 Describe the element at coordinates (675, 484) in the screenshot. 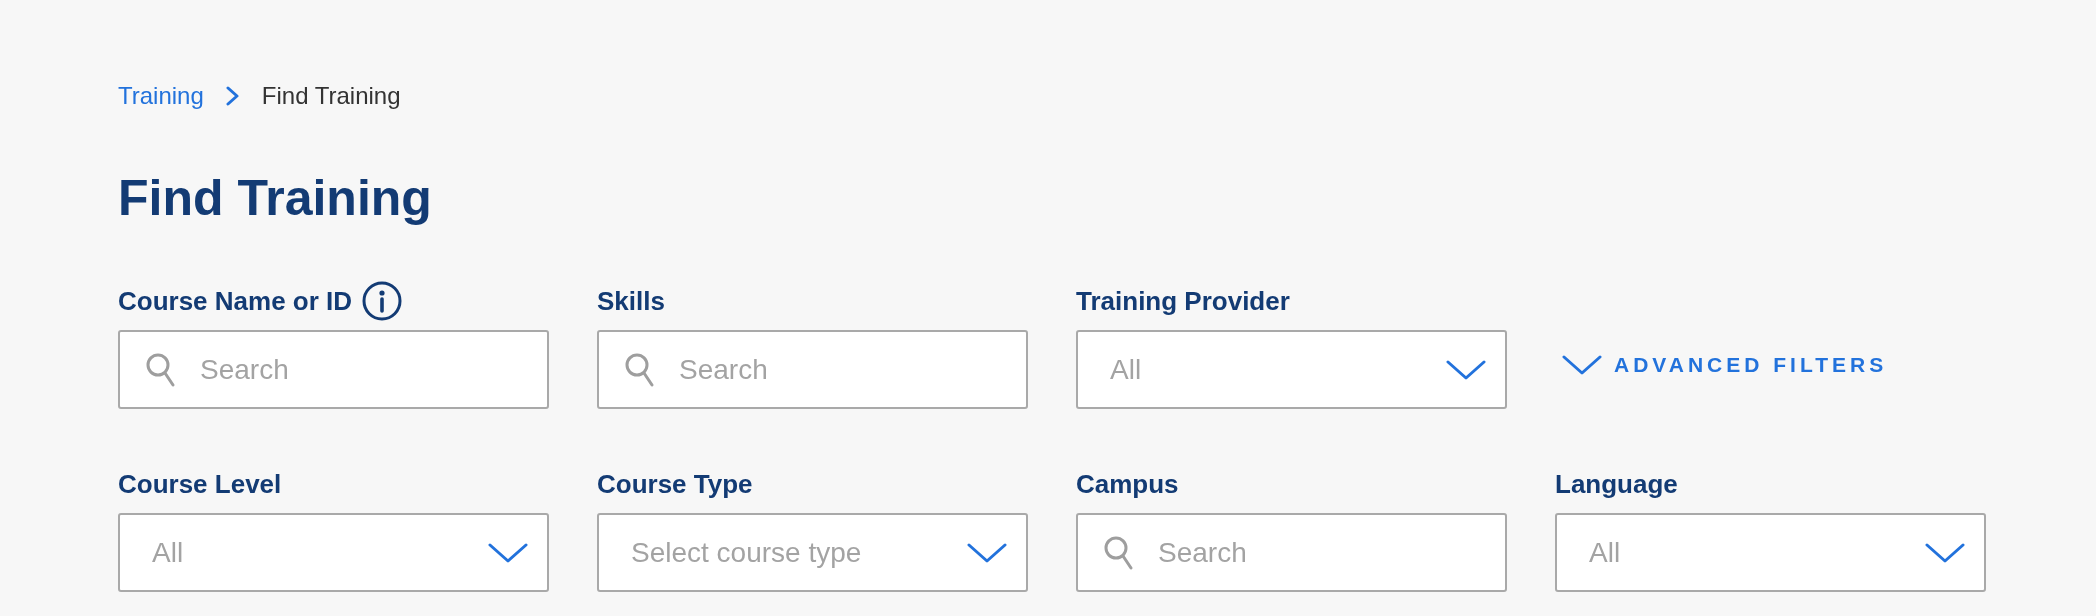

I see `field-label: Course Type` at that location.